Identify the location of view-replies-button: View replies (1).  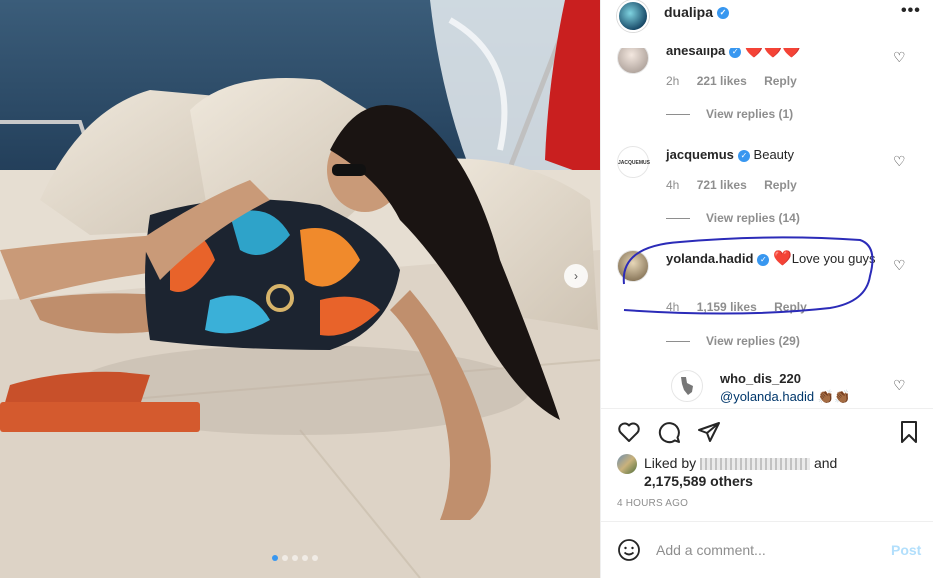
(729, 114).